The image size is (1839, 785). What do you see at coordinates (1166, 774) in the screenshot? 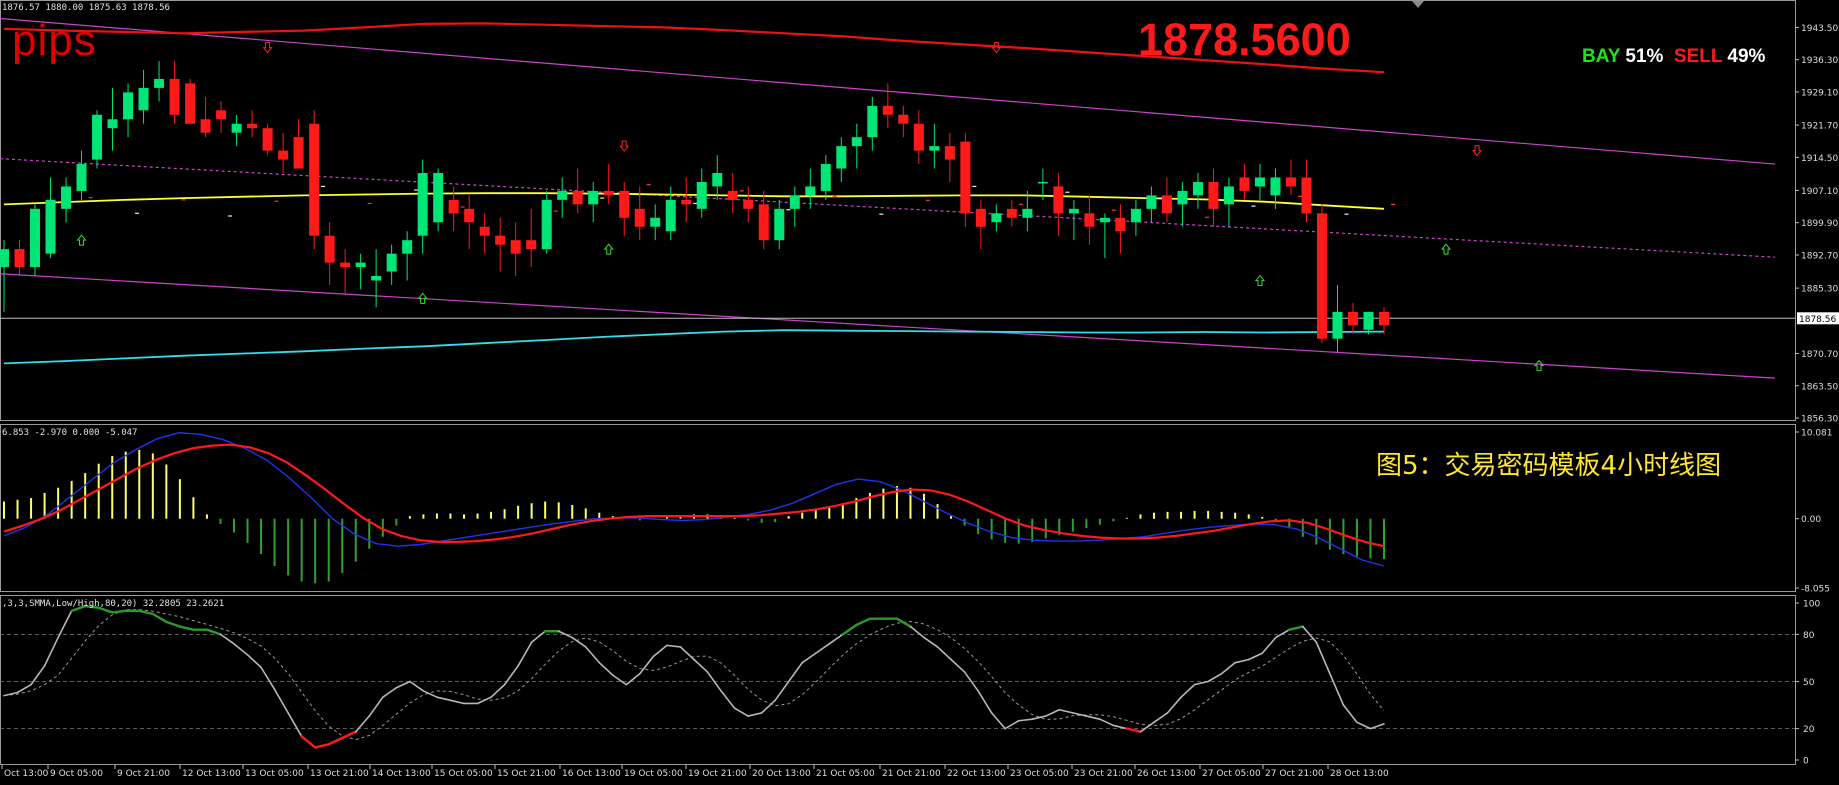
I see `time-tick-label: 26 Oct 13:00` at bounding box center [1166, 774].